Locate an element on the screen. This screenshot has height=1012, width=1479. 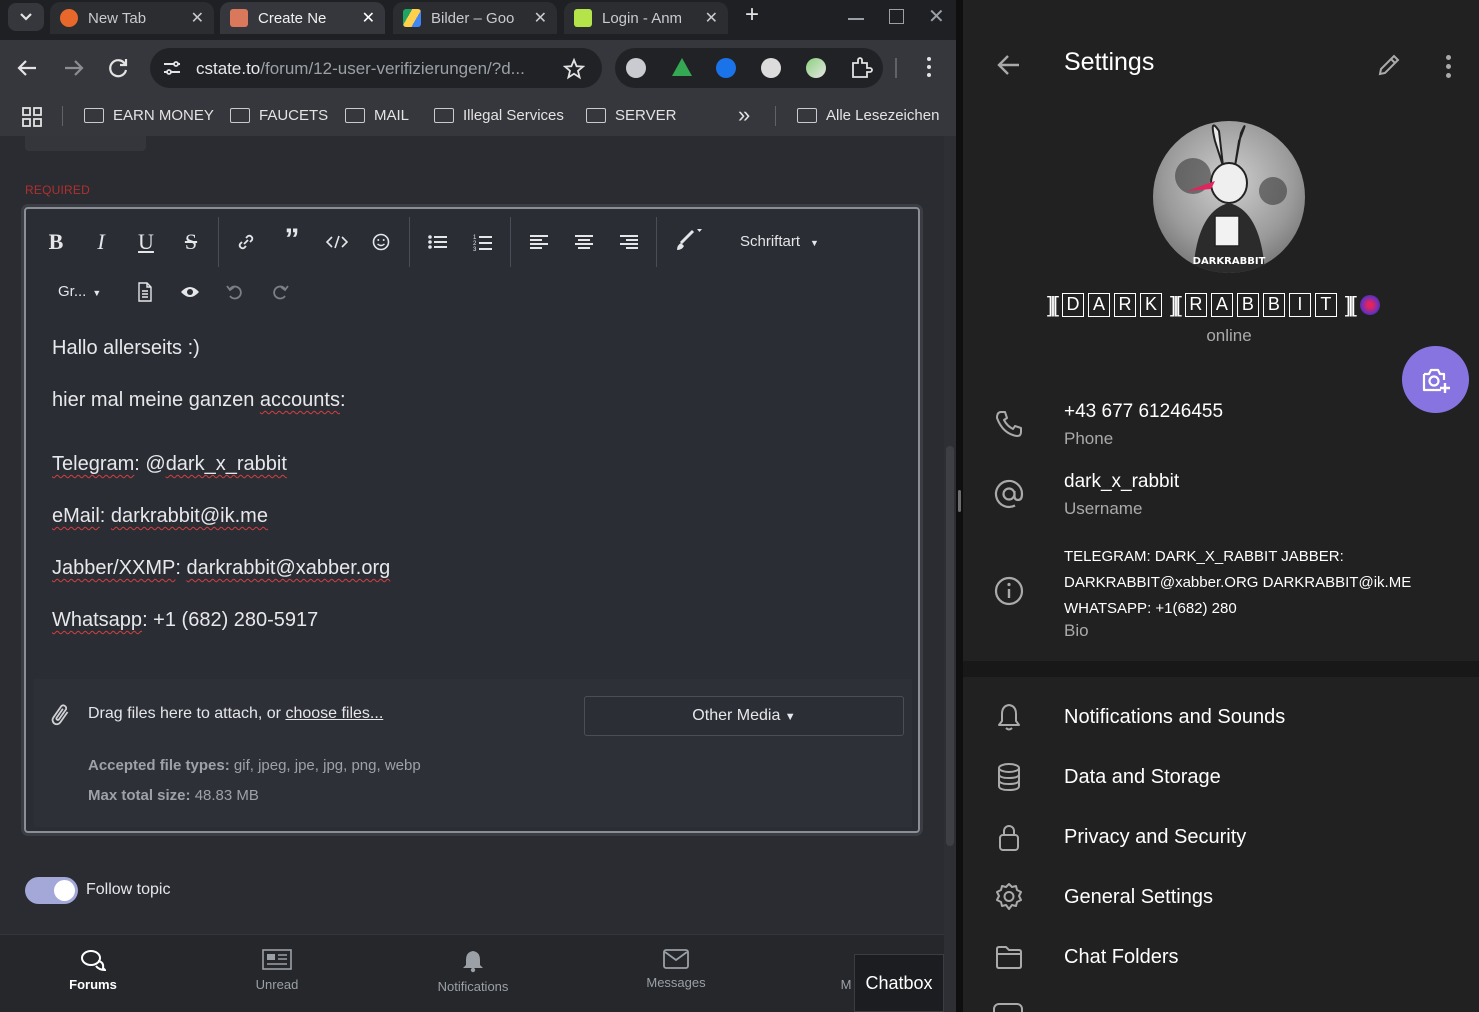
bold-button: B is located at coordinates (56, 242).